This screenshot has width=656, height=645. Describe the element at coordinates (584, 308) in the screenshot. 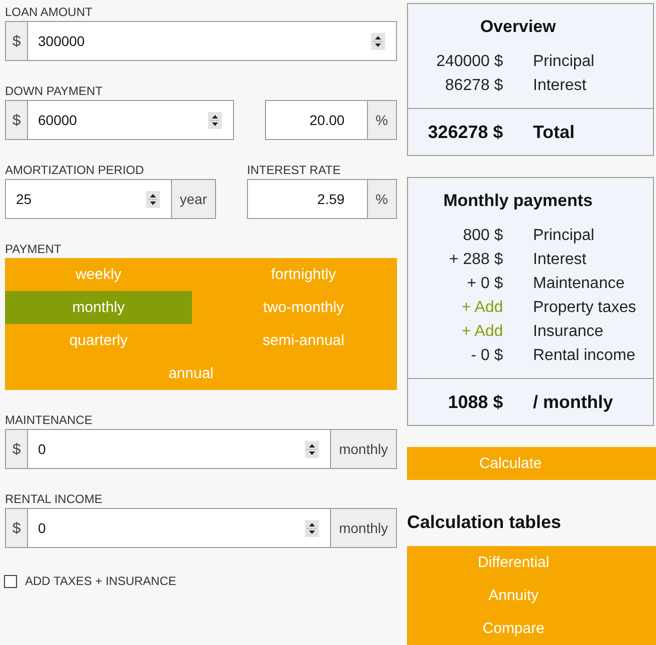

I see `amount-label: Property taxes` at that location.